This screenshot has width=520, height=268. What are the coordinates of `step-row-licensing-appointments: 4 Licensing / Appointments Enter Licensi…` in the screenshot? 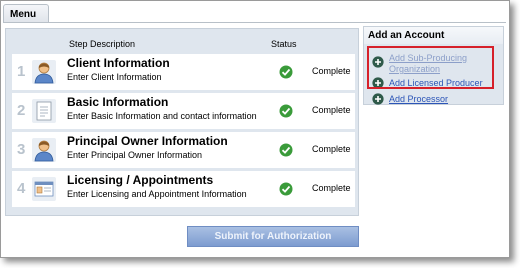 It's located at (183, 189).